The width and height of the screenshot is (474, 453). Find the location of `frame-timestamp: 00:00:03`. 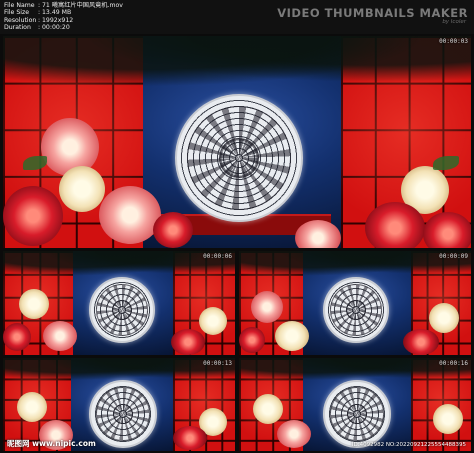

frame-timestamp: 00:00:03 is located at coordinates (453, 41).